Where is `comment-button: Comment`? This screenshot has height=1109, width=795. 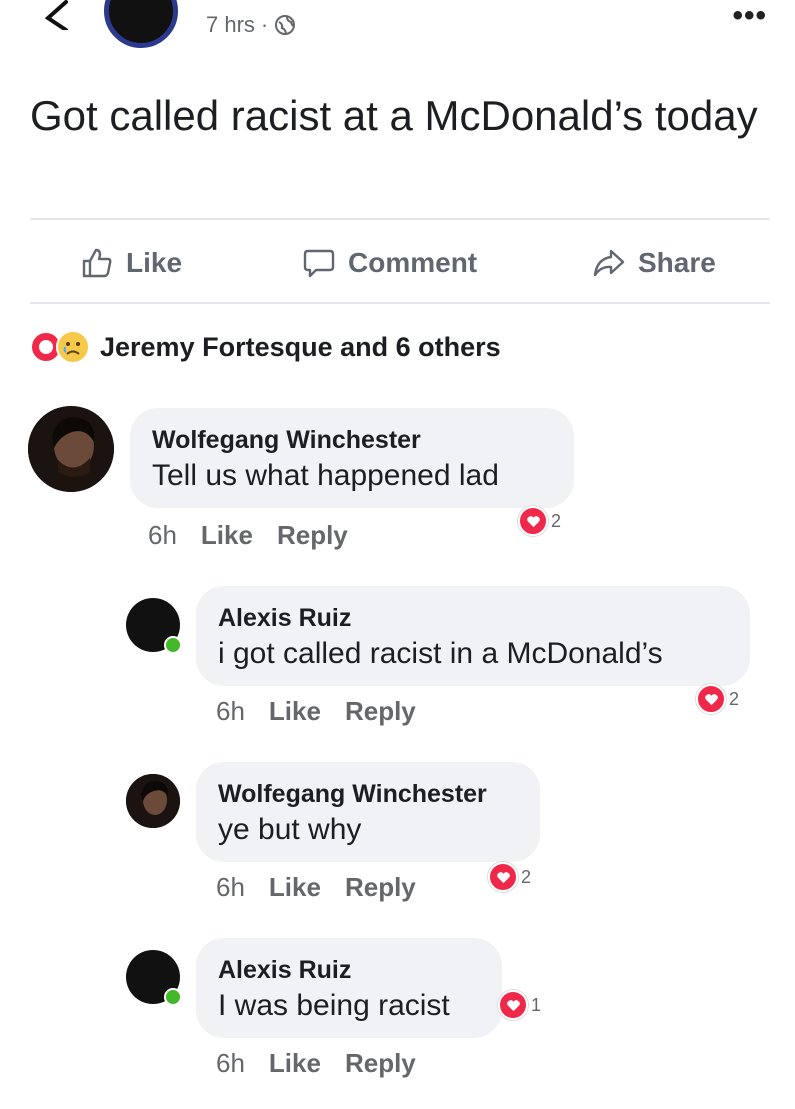
comment-button: Comment is located at coordinates (389, 263).